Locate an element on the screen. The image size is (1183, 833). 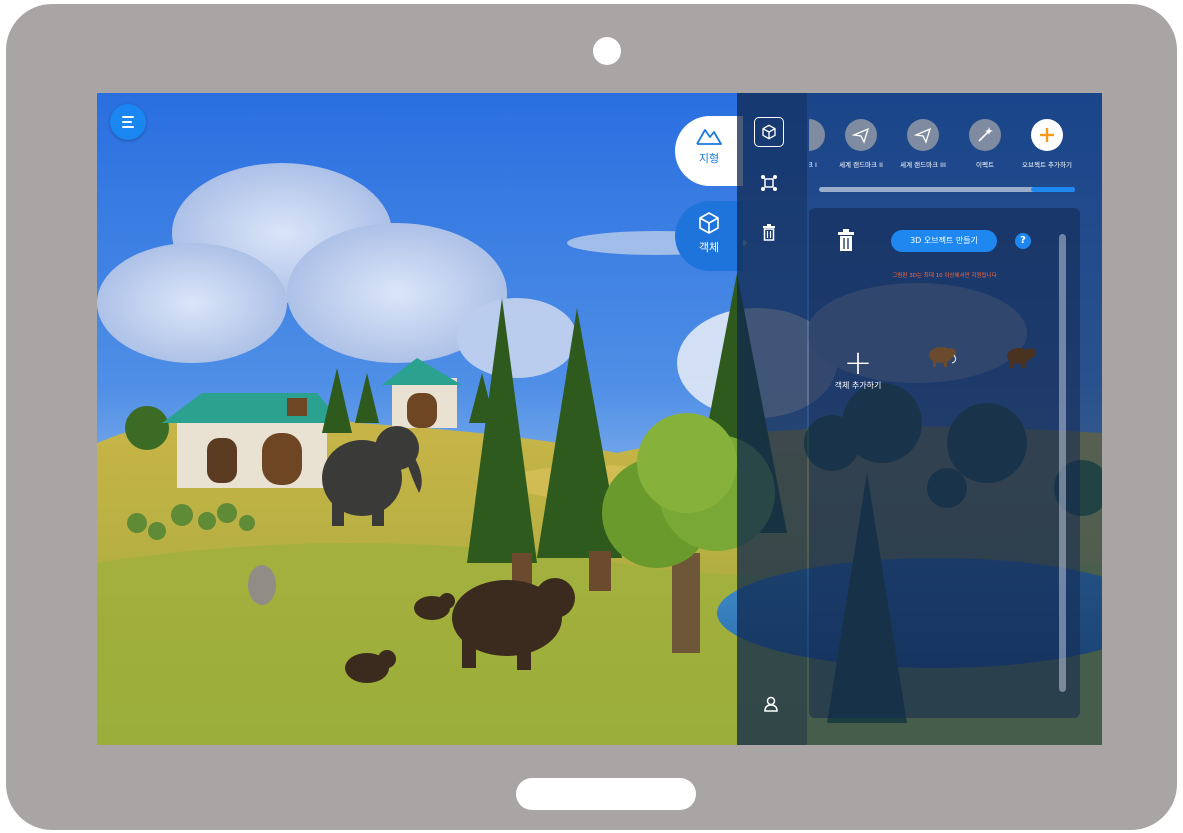
category-effect: 이펙트 is located at coordinates (985, 144).